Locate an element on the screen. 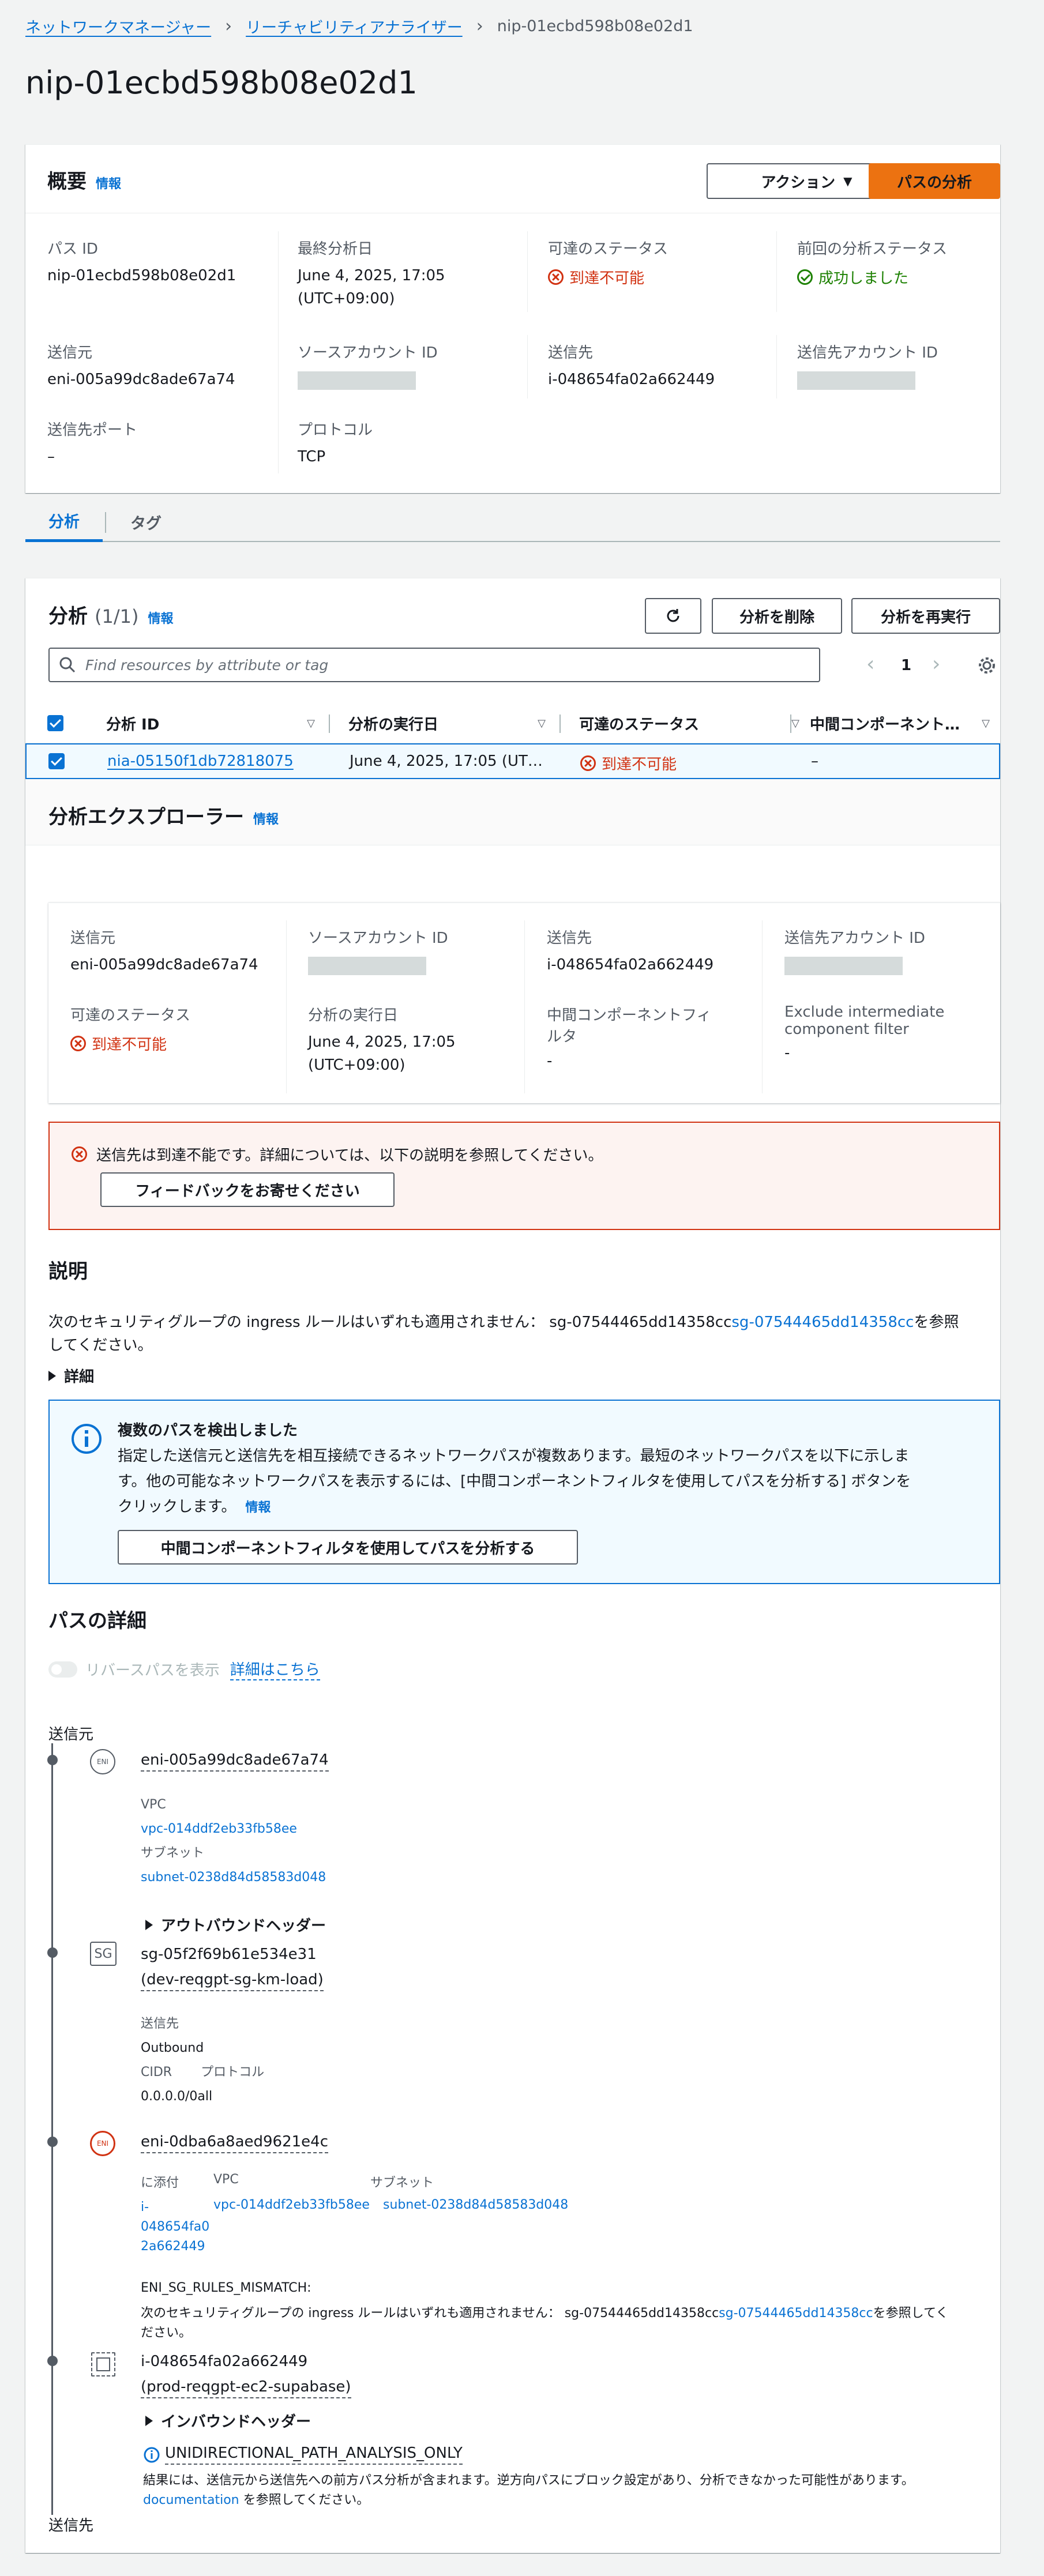  analysis-id-link: nia-05150f1db72818075 is located at coordinates (200, 761).